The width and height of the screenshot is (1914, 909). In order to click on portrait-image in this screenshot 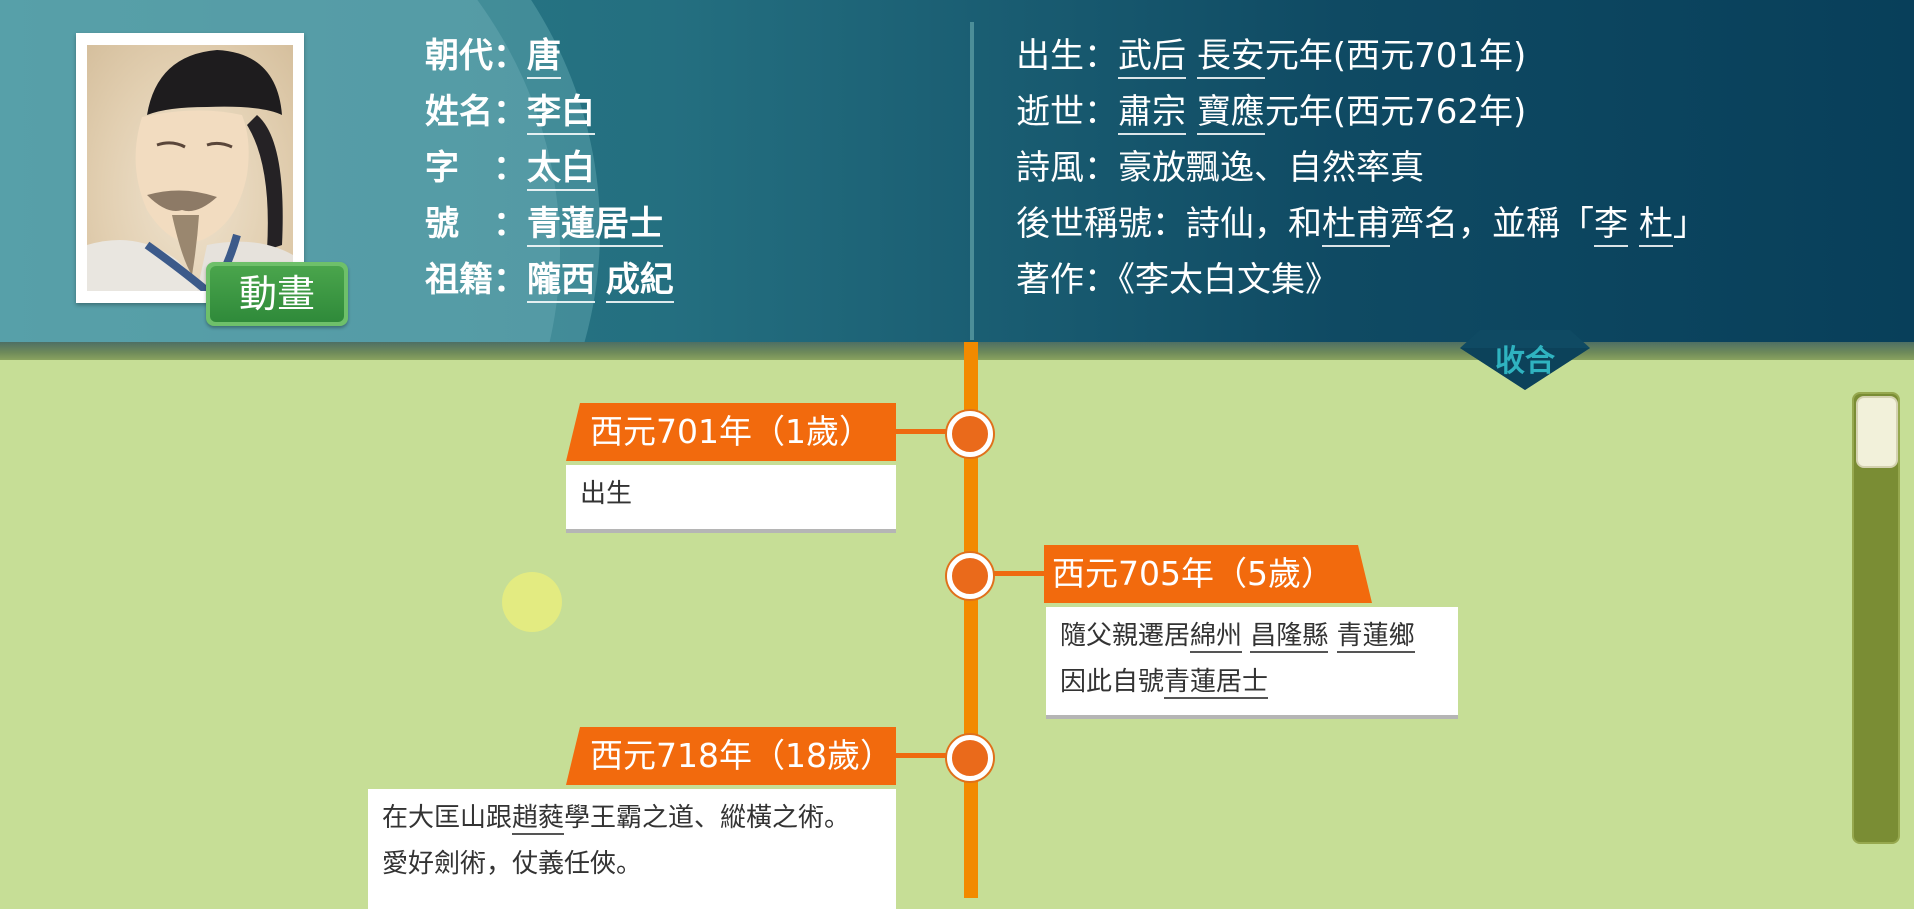, I will do `click(190, 168)`.